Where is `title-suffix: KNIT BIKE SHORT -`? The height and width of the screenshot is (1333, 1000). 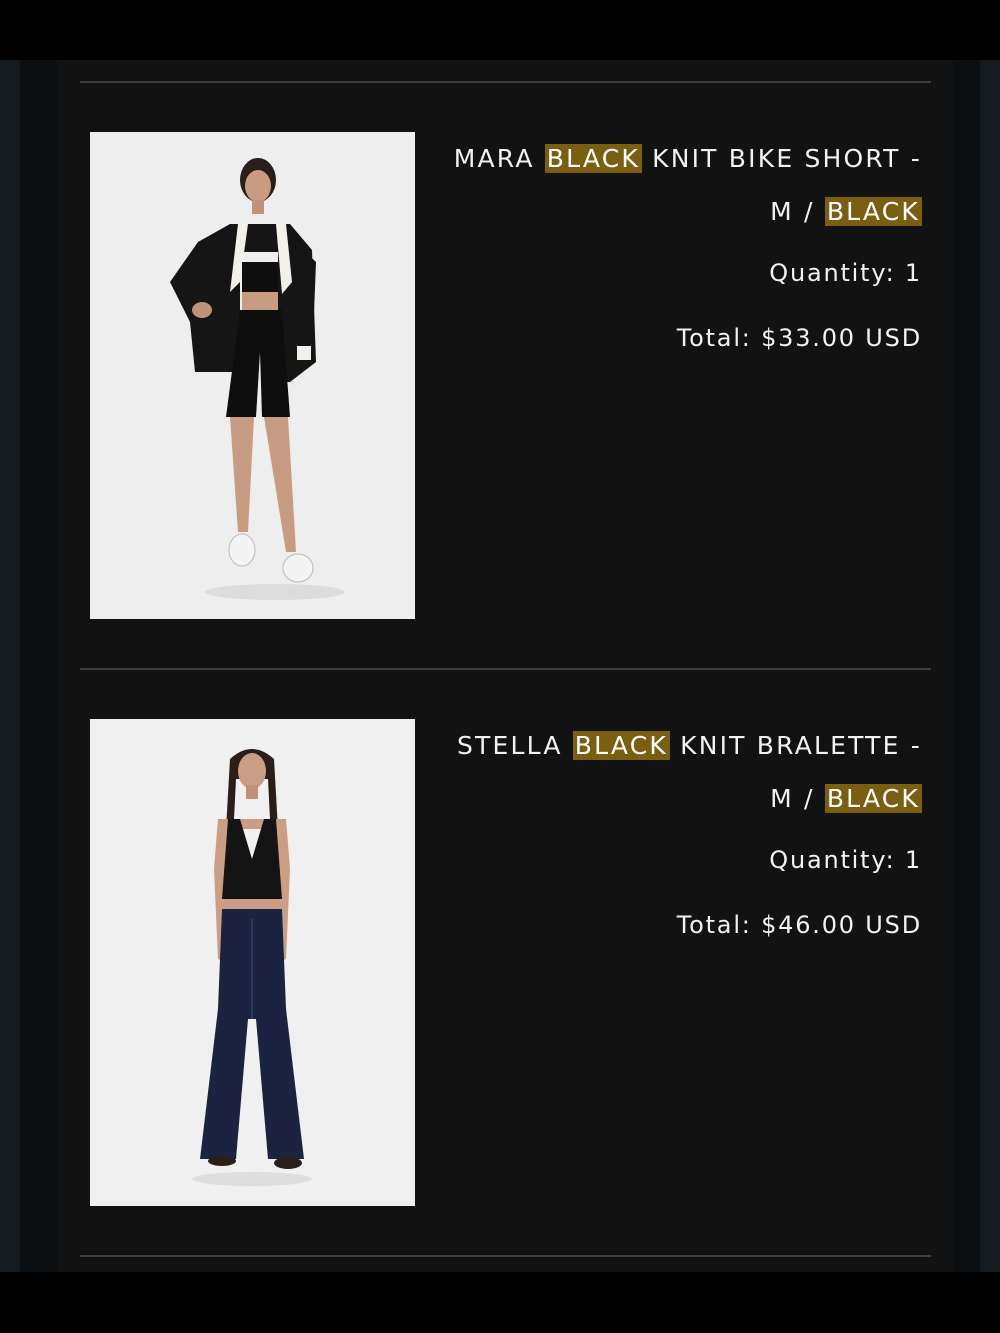 title-suffix: KNIT BIKE SHORT - is located at coordinates (781, 158).